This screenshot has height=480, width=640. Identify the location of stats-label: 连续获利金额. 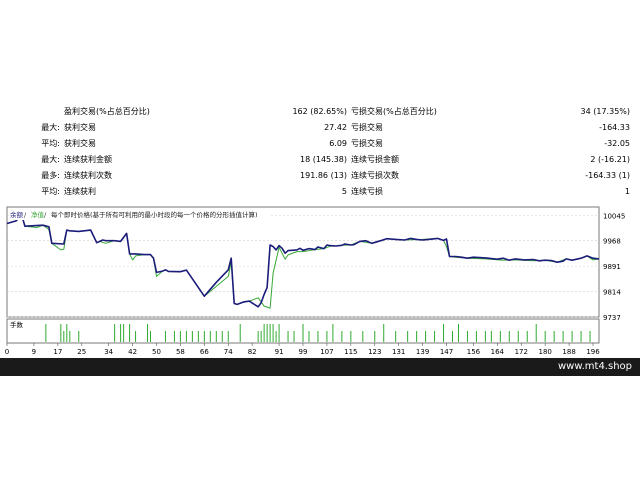
(88, 159).